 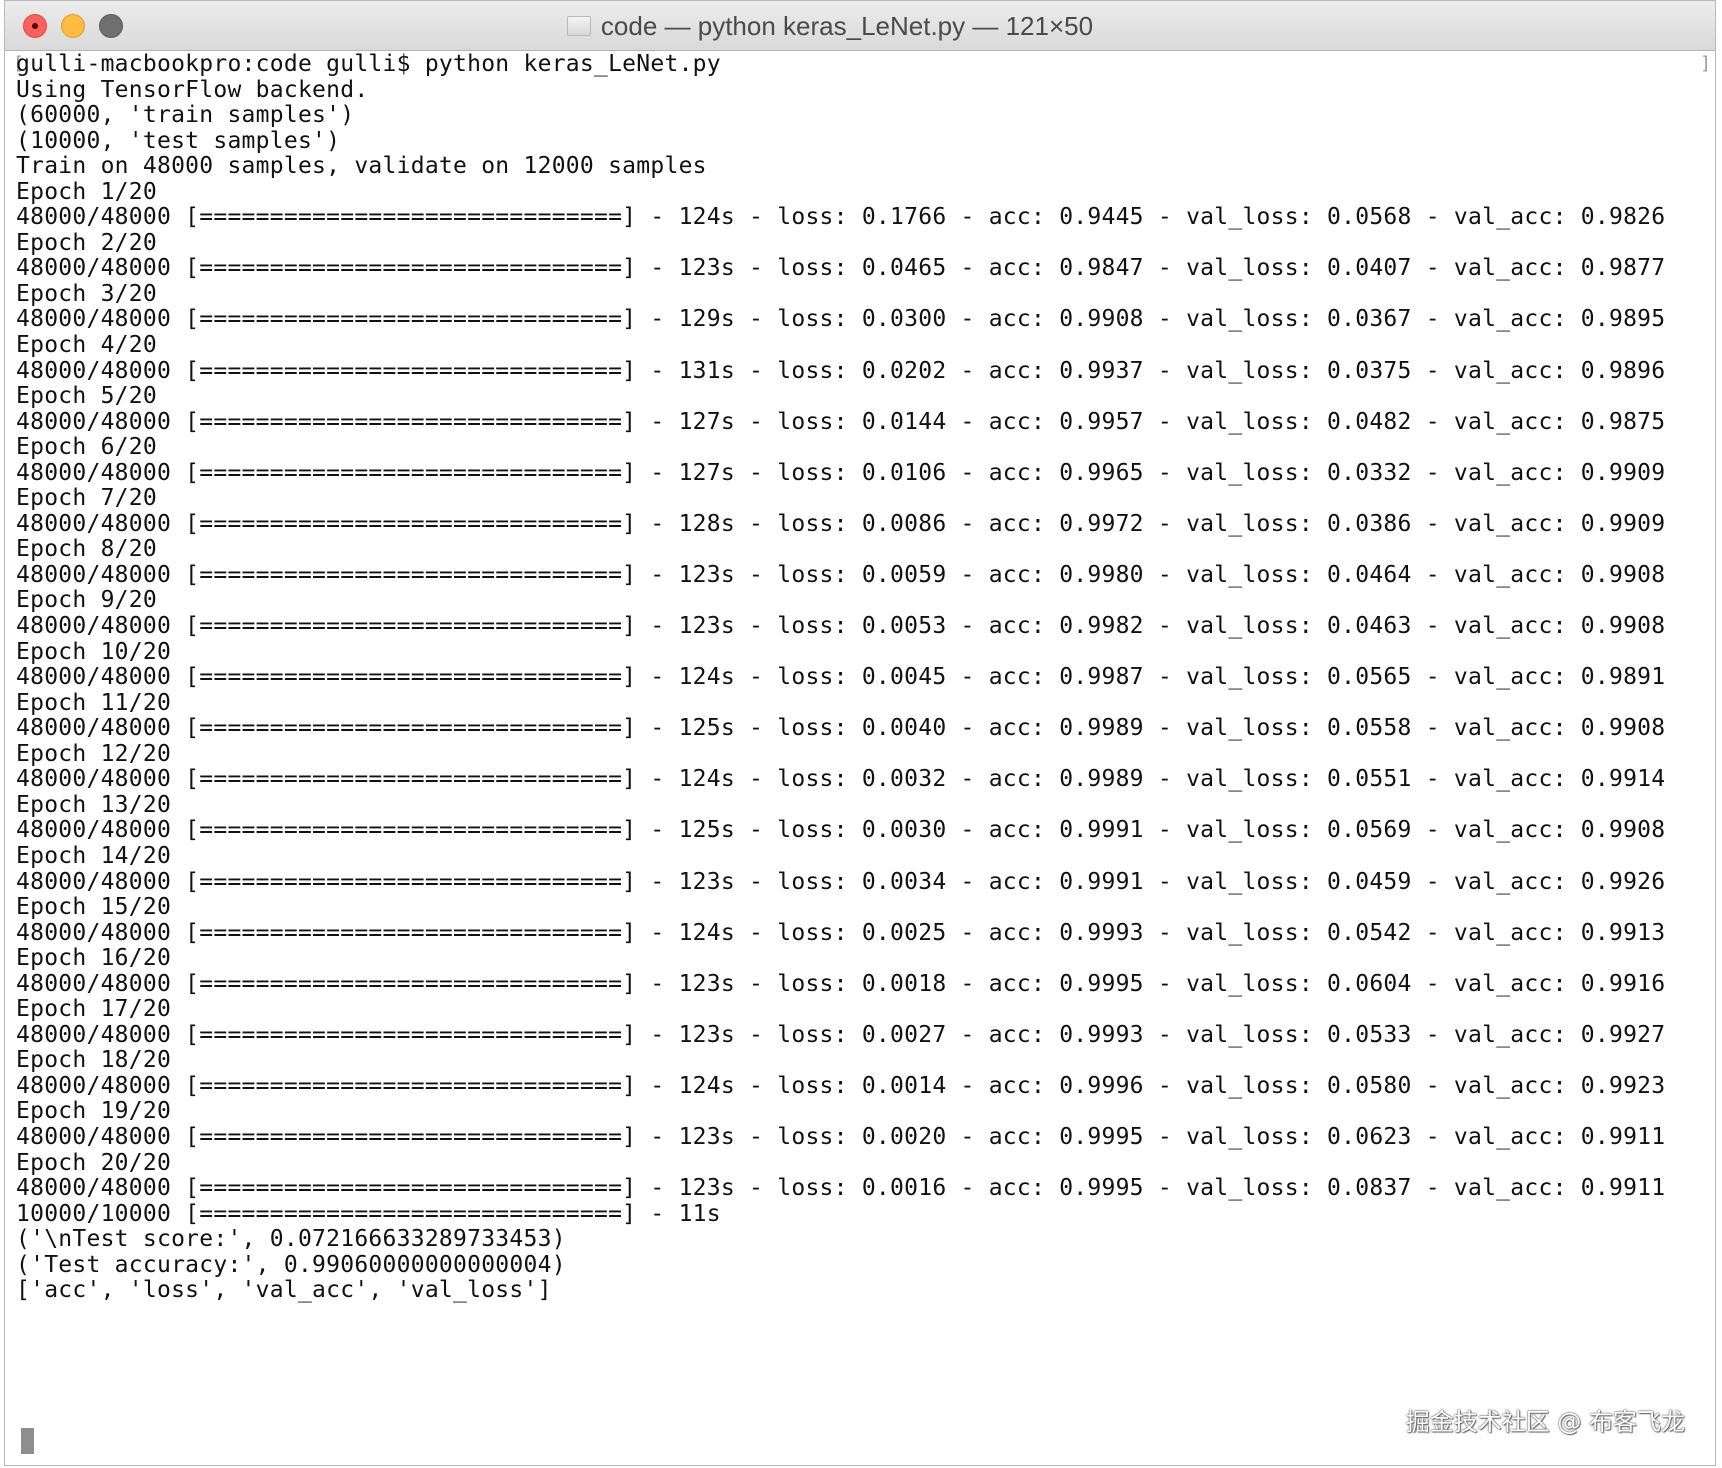 I want to click on terminal-line: Epoch 17/20, so click(x=94, y=1009).